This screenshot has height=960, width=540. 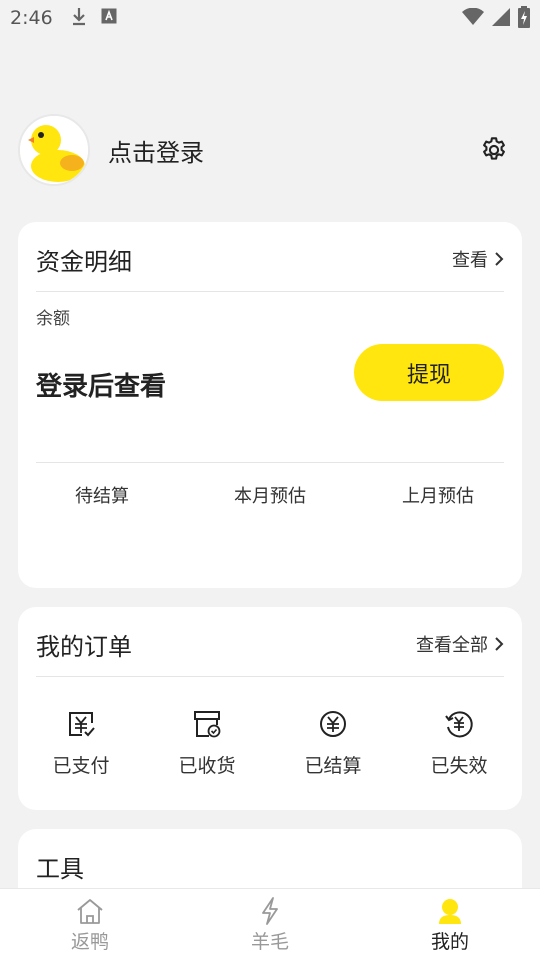 What do you see at coordinates (524, 19) in the screenshot?
I see `battery-charging-icon` at bounding box center [524, 19].